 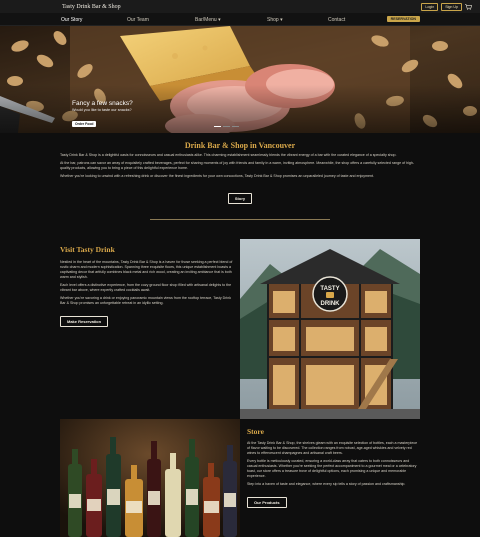 I want to click on sign-text-bottom: DRINK, so click(x=331, y=304).